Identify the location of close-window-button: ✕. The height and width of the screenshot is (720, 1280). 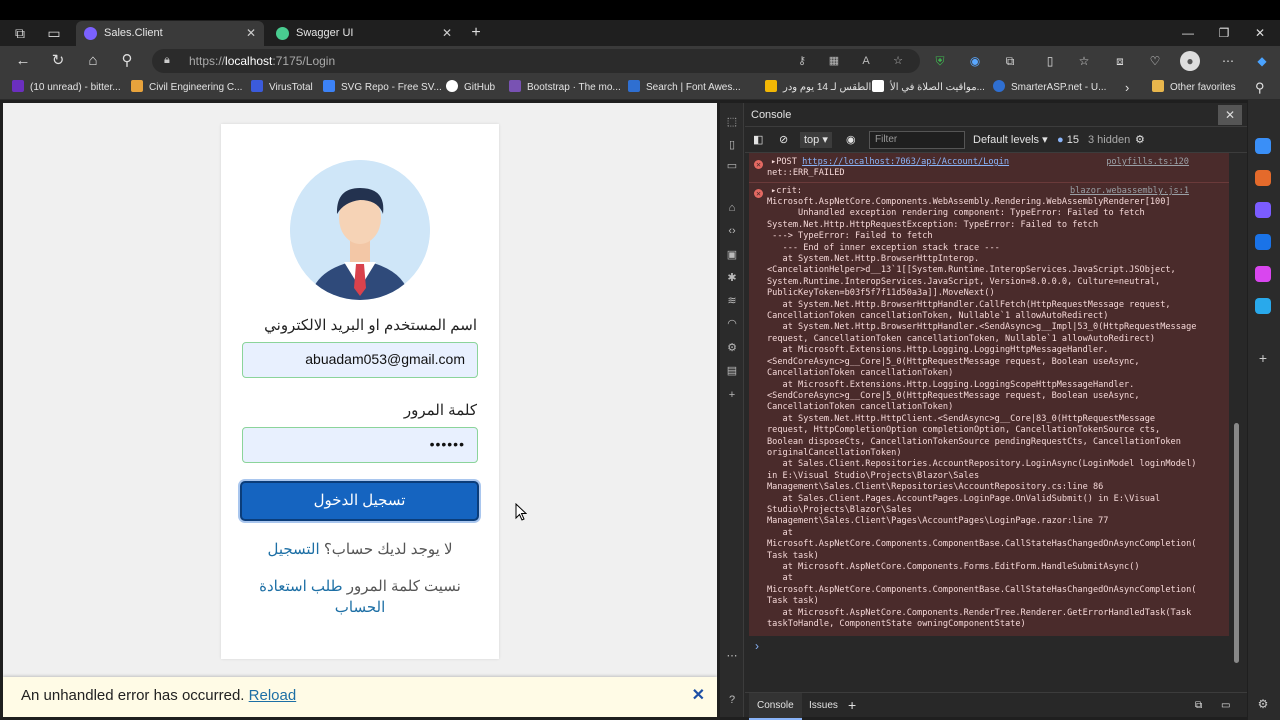
(1260, 33).